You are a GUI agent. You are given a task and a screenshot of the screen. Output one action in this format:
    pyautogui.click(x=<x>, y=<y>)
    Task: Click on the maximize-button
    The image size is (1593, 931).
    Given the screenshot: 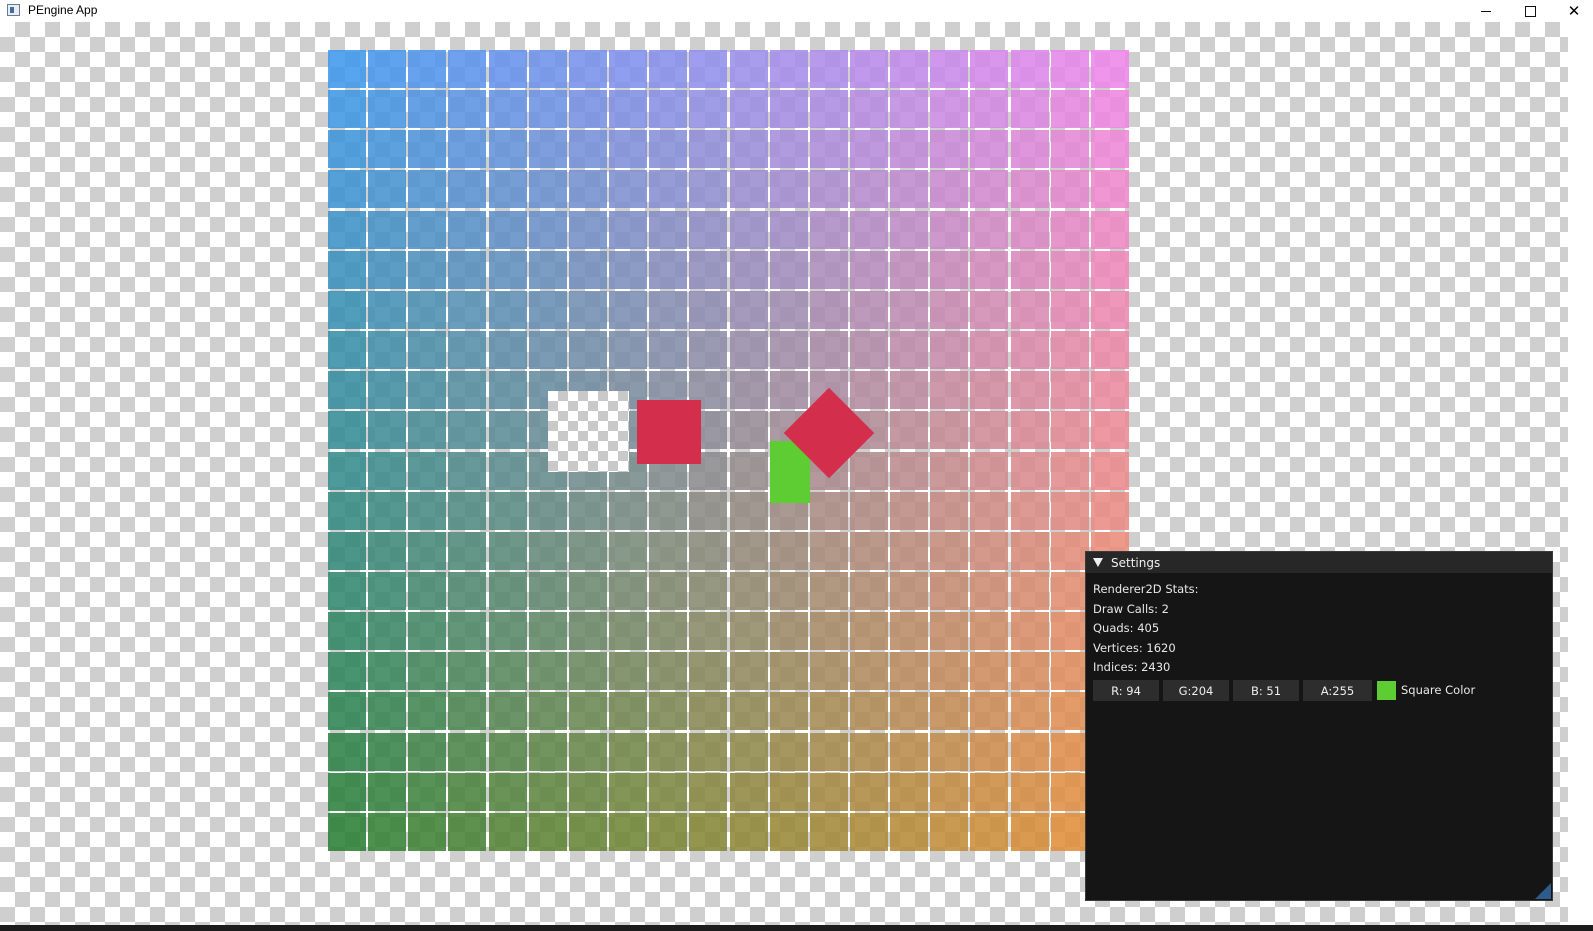 What is the action you would take?
    pyautogui.click(x=1530, y=11)
    